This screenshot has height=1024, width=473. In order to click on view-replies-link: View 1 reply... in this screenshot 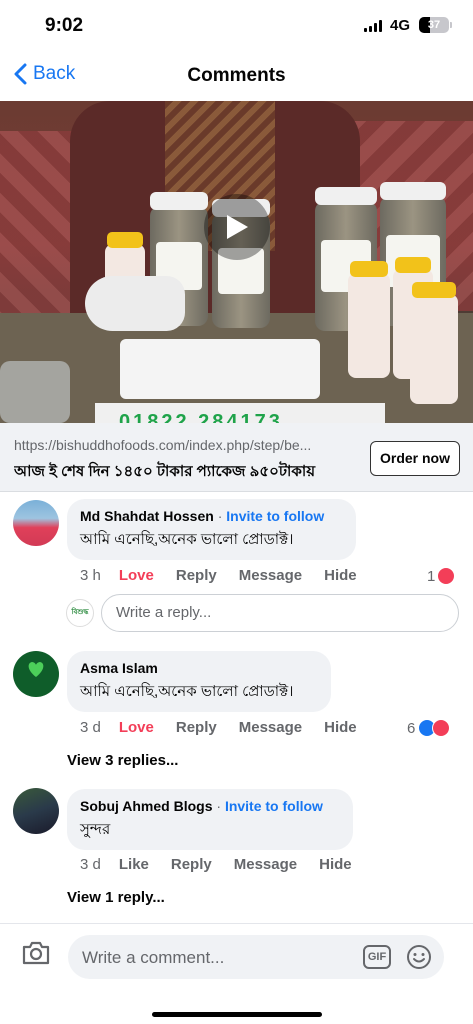, I will do `click(116, 897)`.